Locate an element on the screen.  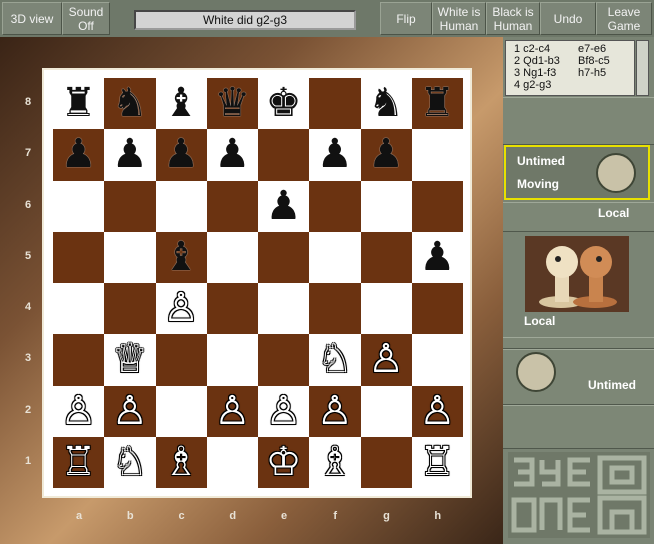
square-h7 is located at coordinates (437, 155).